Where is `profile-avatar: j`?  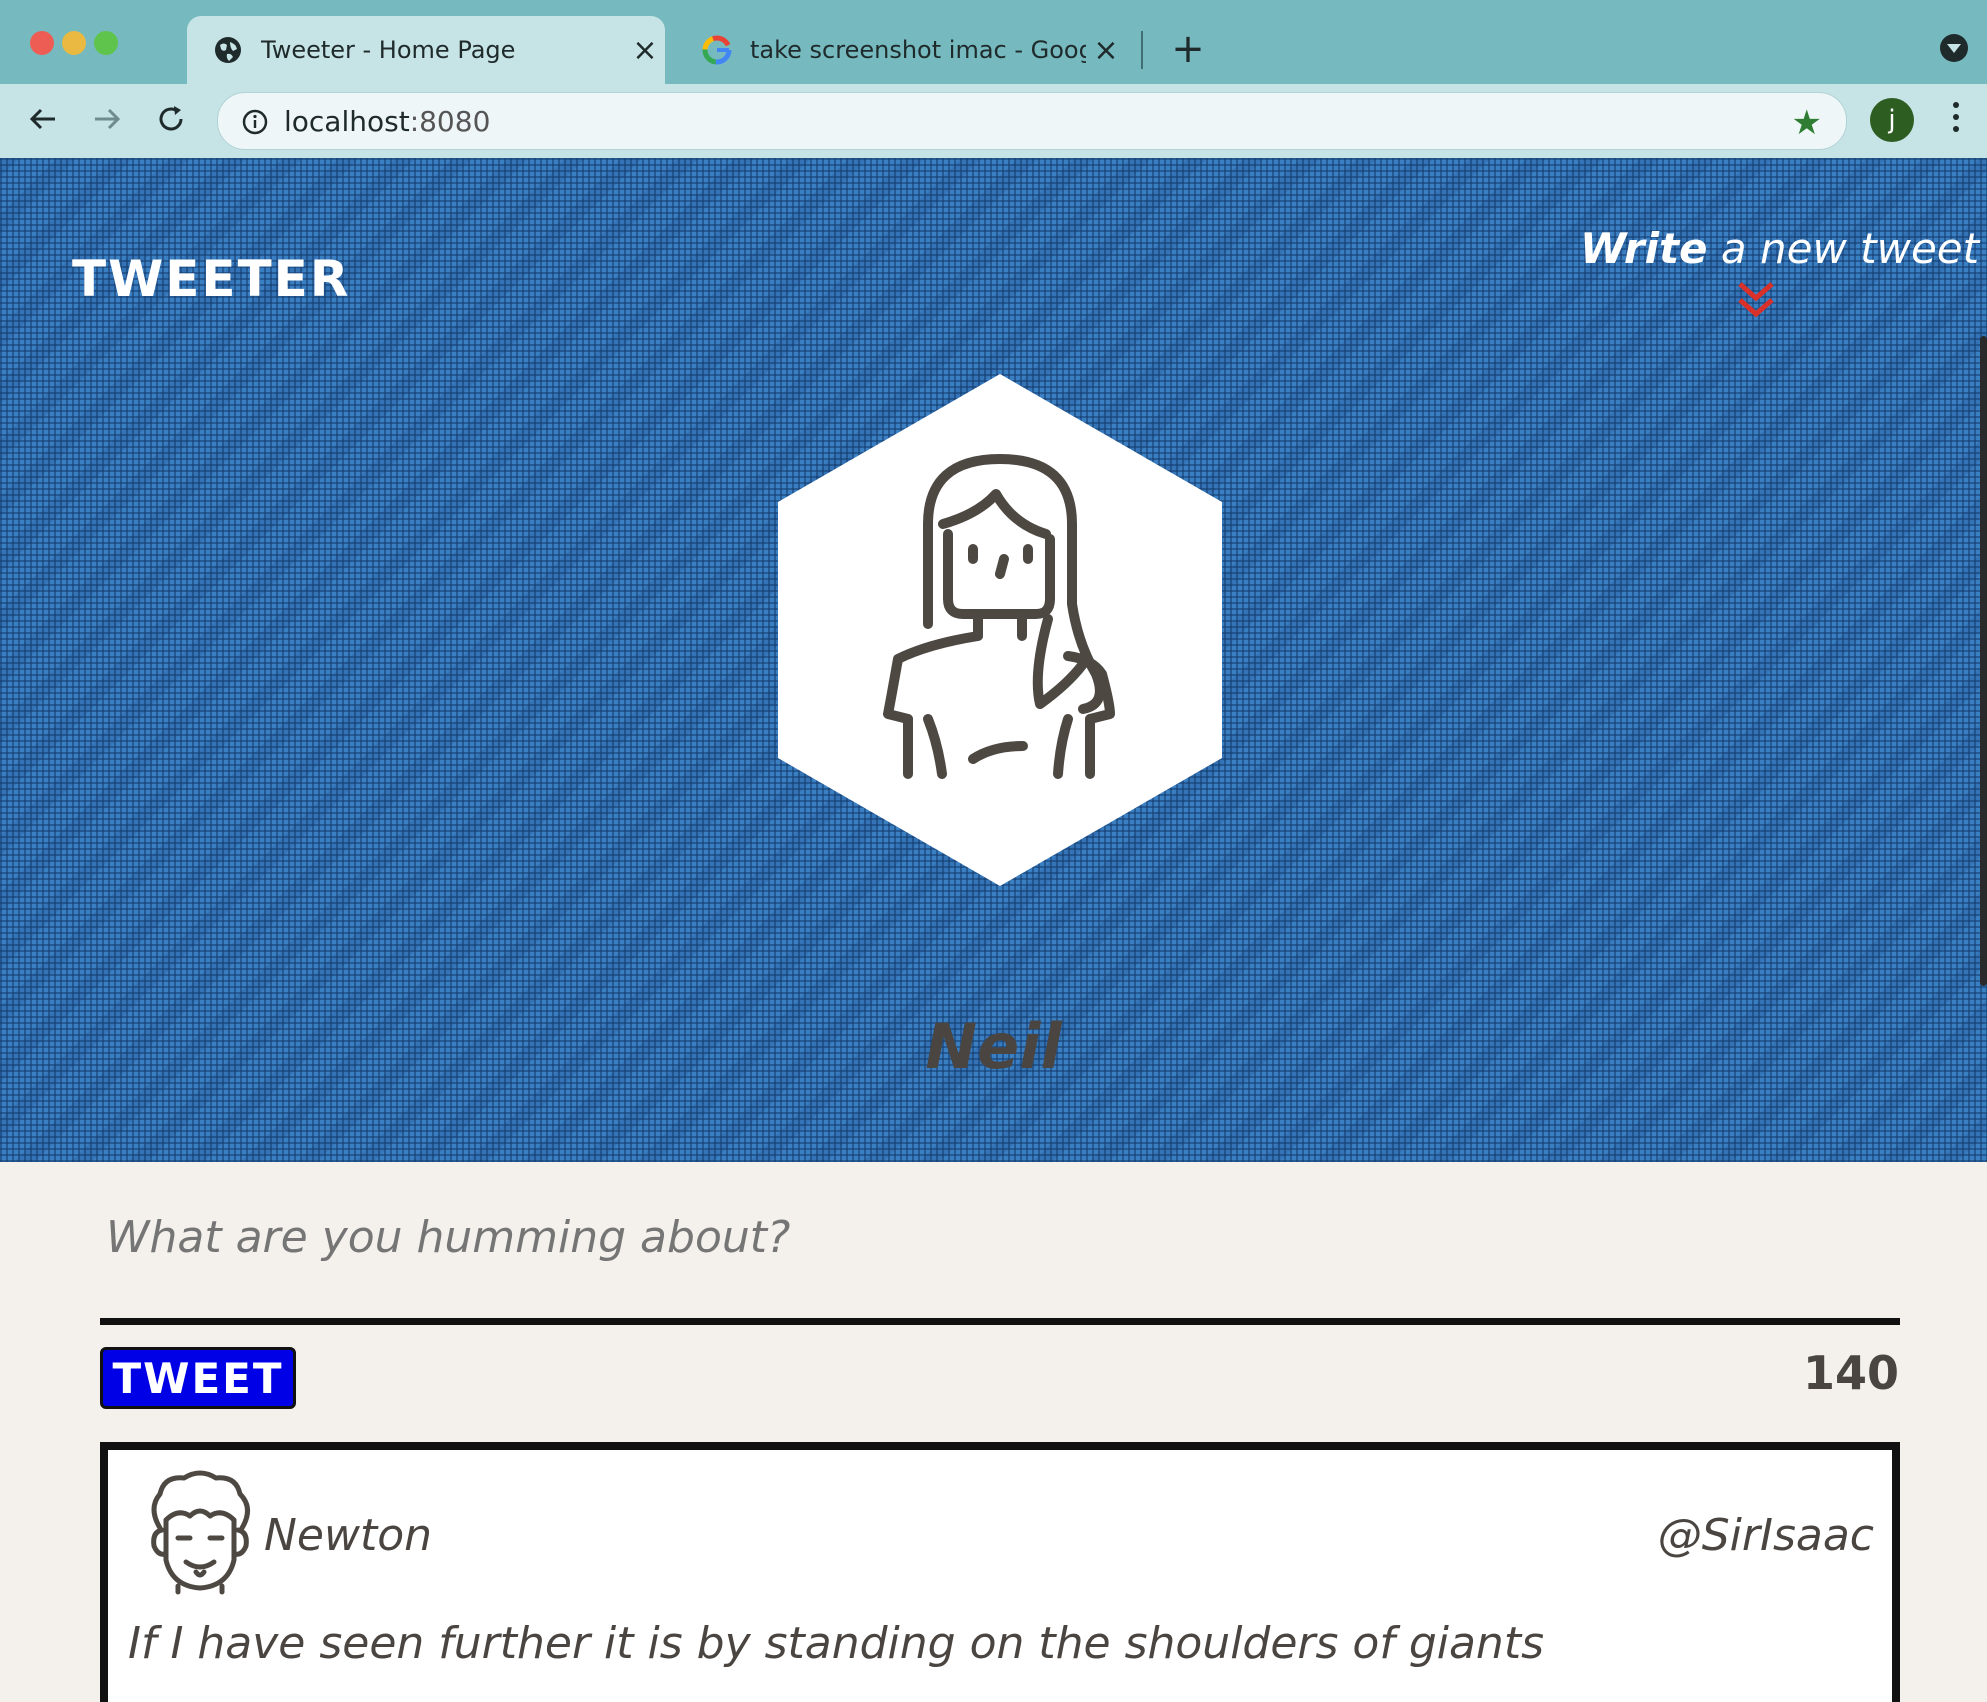
profile-avatar: j is located at coordinates (1892, 120).